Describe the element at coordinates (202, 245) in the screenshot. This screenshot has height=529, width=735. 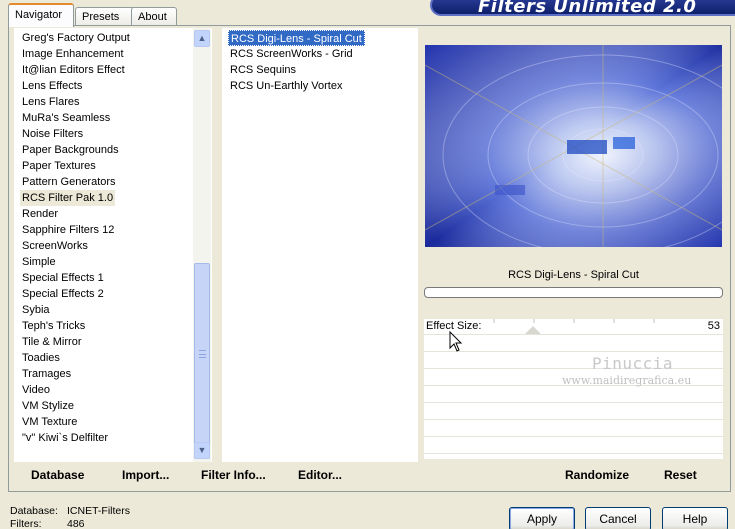
I see `category-scrollbar: ▲ ▼` at that location.